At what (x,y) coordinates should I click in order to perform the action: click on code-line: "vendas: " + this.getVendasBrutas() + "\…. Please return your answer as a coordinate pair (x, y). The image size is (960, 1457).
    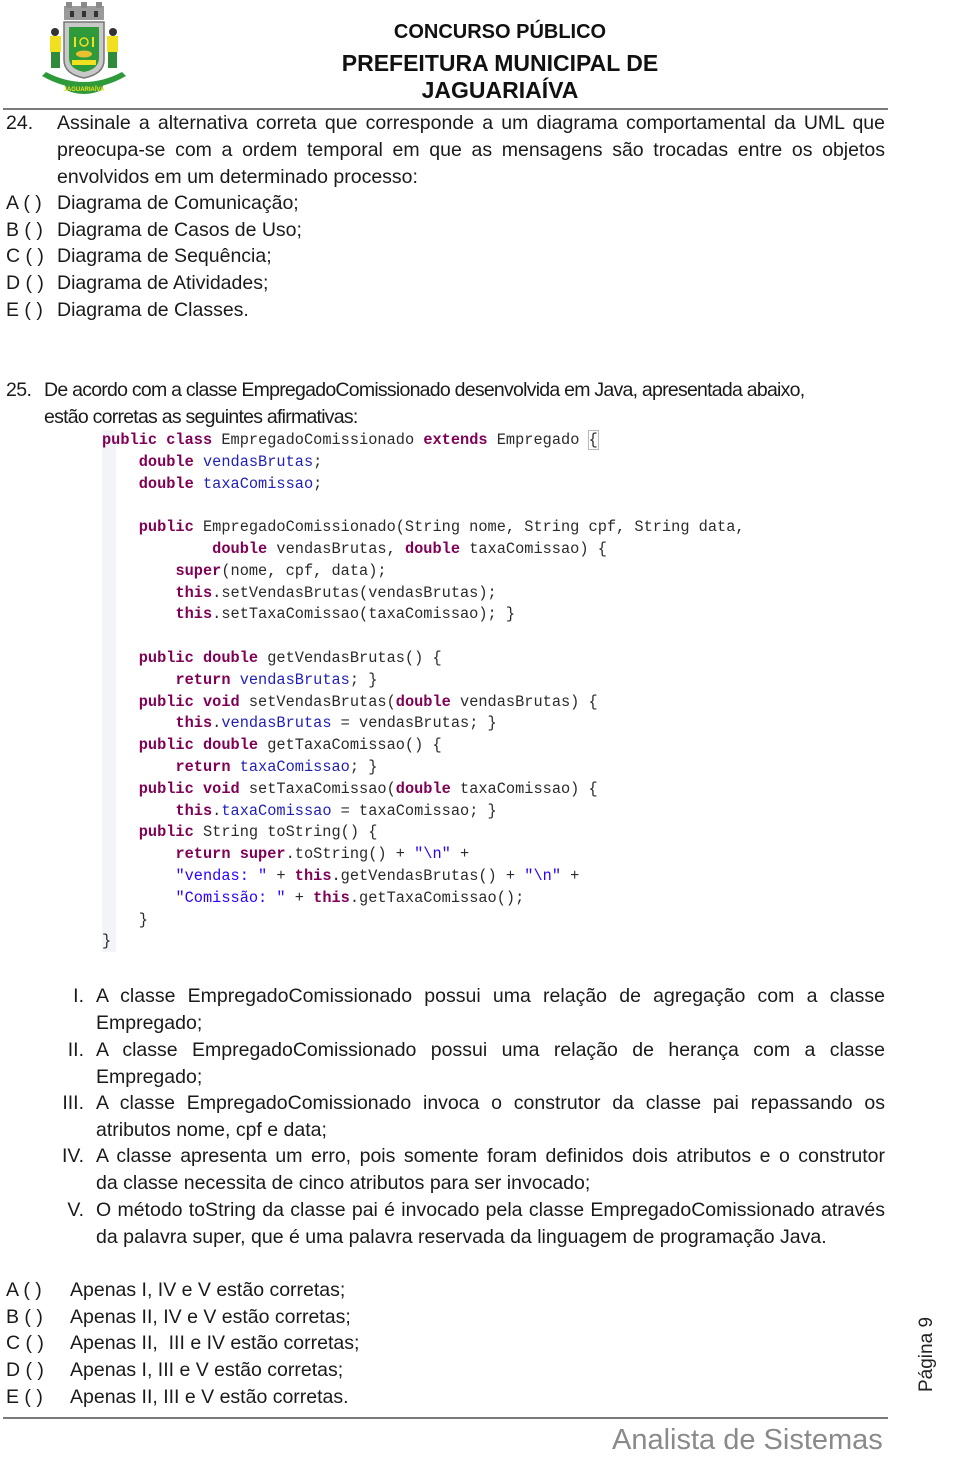
    Looking at the image, I should click on (377, 875).